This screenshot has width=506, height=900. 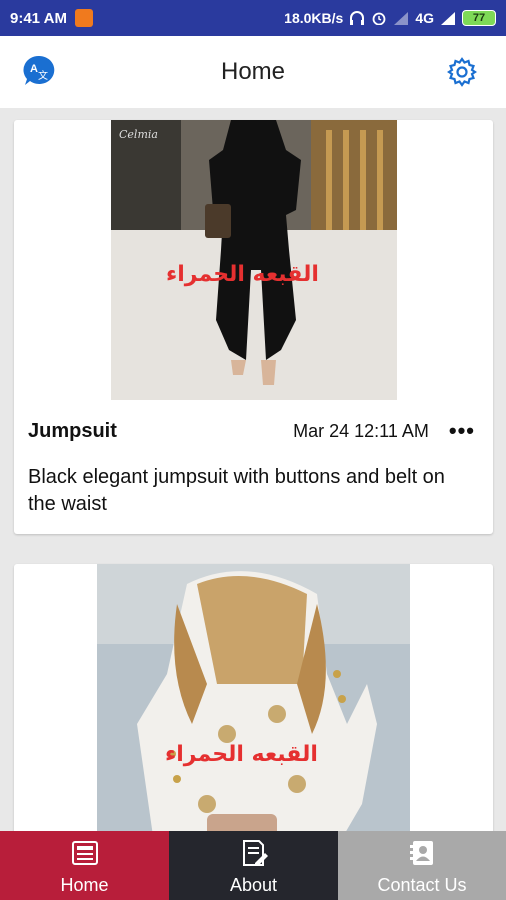 I want to click on contact-book-icon, so click(x=421, y=853).